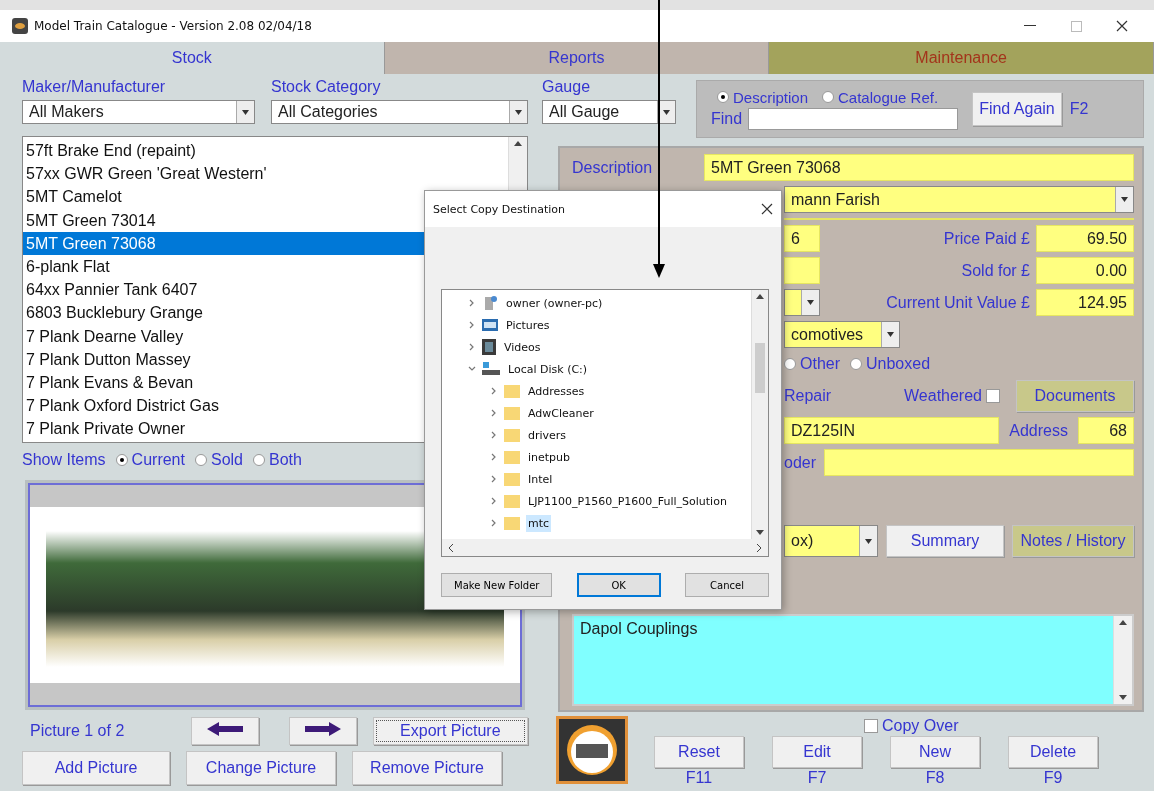  Describe the element at coordinates (958, 302) in the screenshot. I see `price-label: Current Unit Value £` at that location.